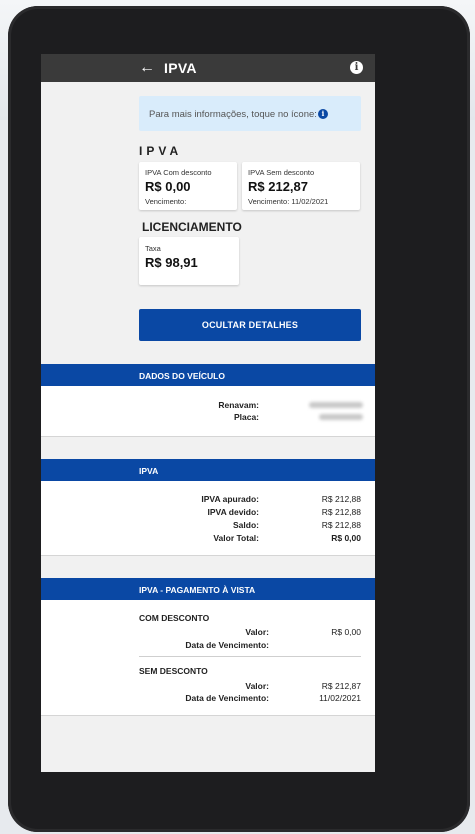 The height and width of the screenshot is (834, 475). I want to click on section-header-label: DADOS DO VEÍCULO, so click(182, 376).